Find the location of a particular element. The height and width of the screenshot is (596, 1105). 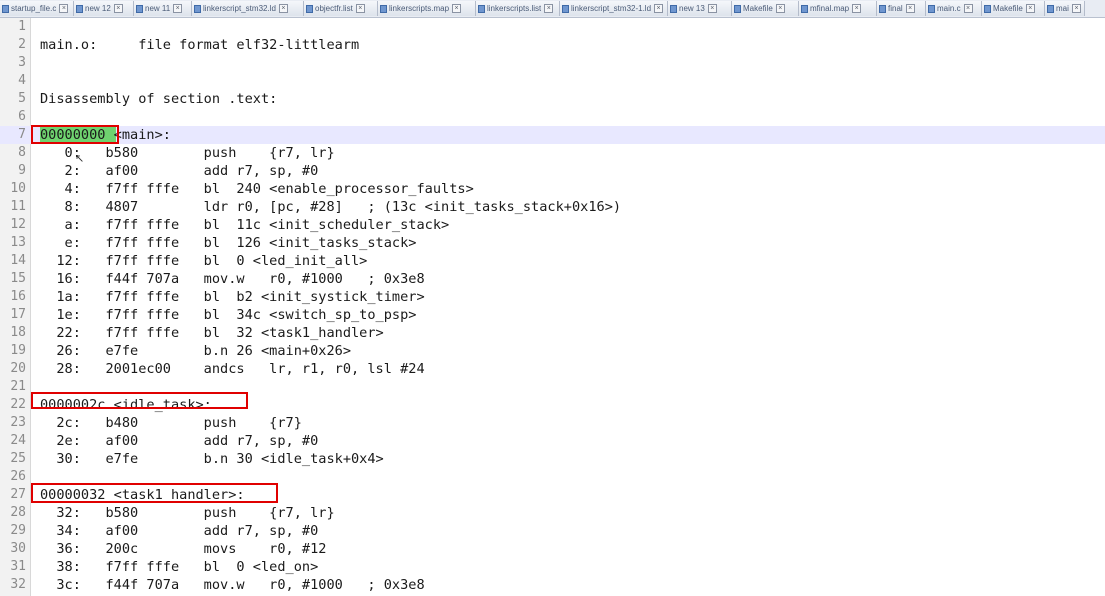

code-text: 0000002c <idle_task>: is located at coordinates (126, 405).